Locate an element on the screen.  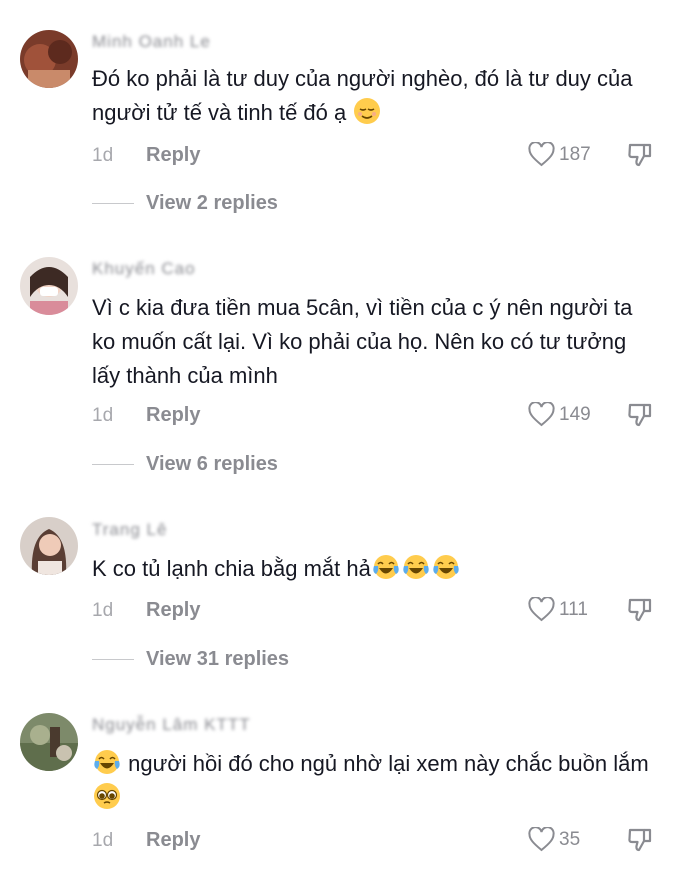
view-replies-label: View 6 replies is located at coordinates (212, 464).